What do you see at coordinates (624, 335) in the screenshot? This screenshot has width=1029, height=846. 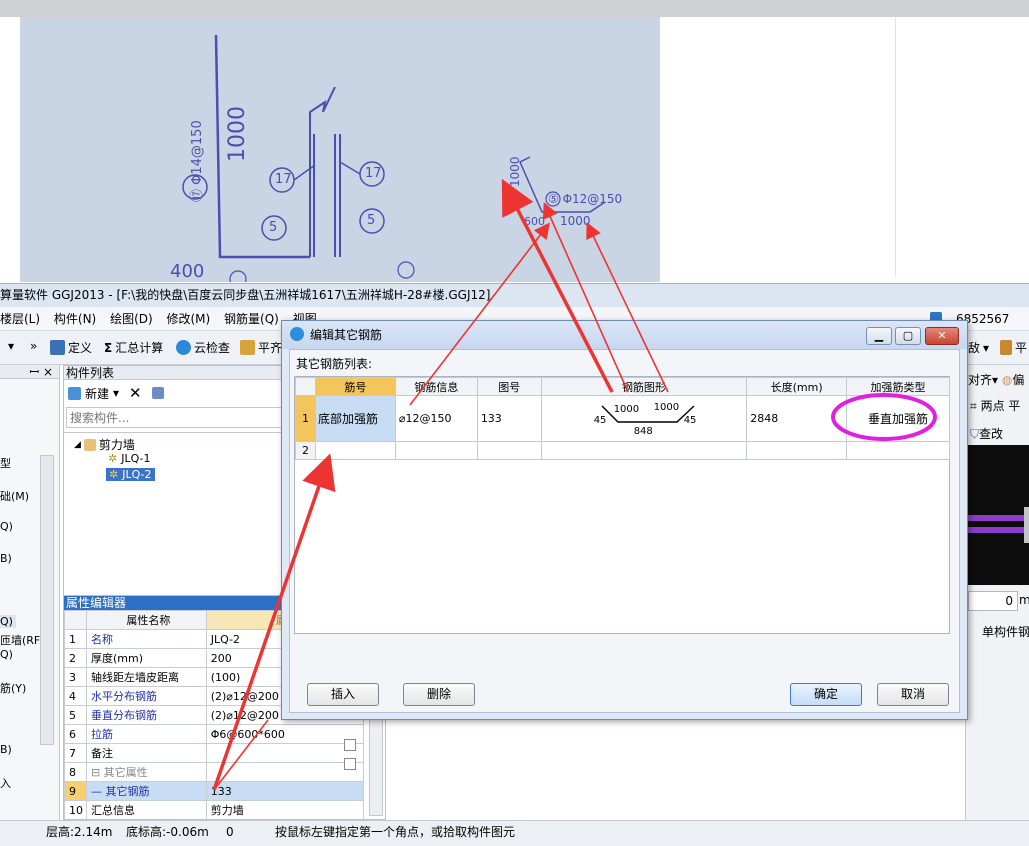 I see `dialog-titlebar: 编辑其它钢筋 ▁ ▢ ✕` at bounding box center [624, 335].